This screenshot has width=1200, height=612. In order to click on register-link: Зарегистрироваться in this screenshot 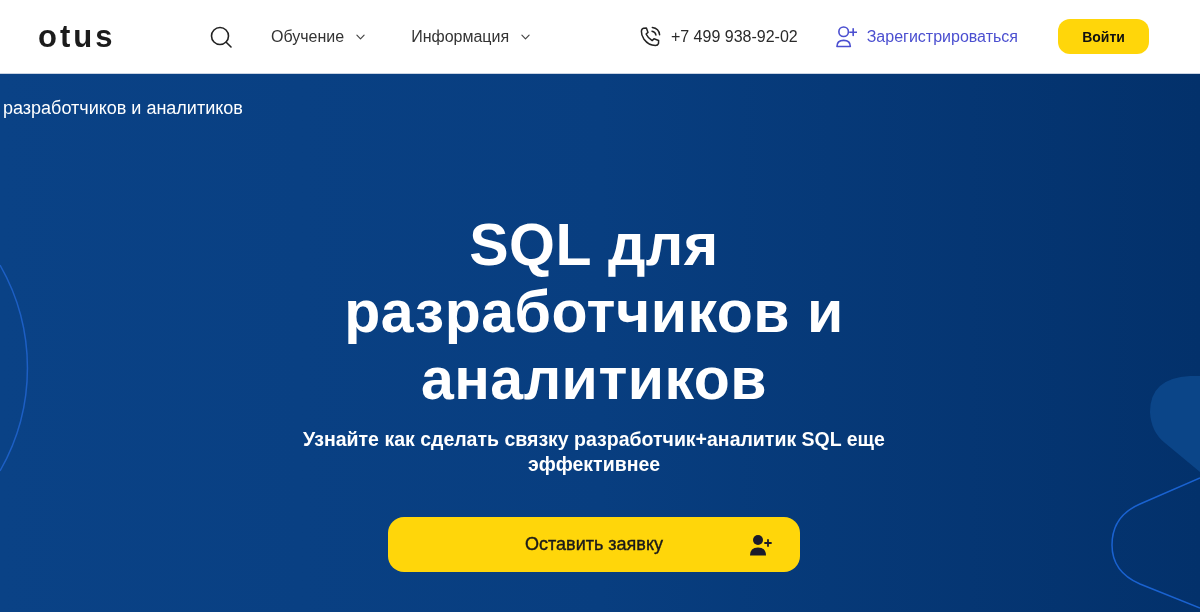, I will do `click(926, 36)`.